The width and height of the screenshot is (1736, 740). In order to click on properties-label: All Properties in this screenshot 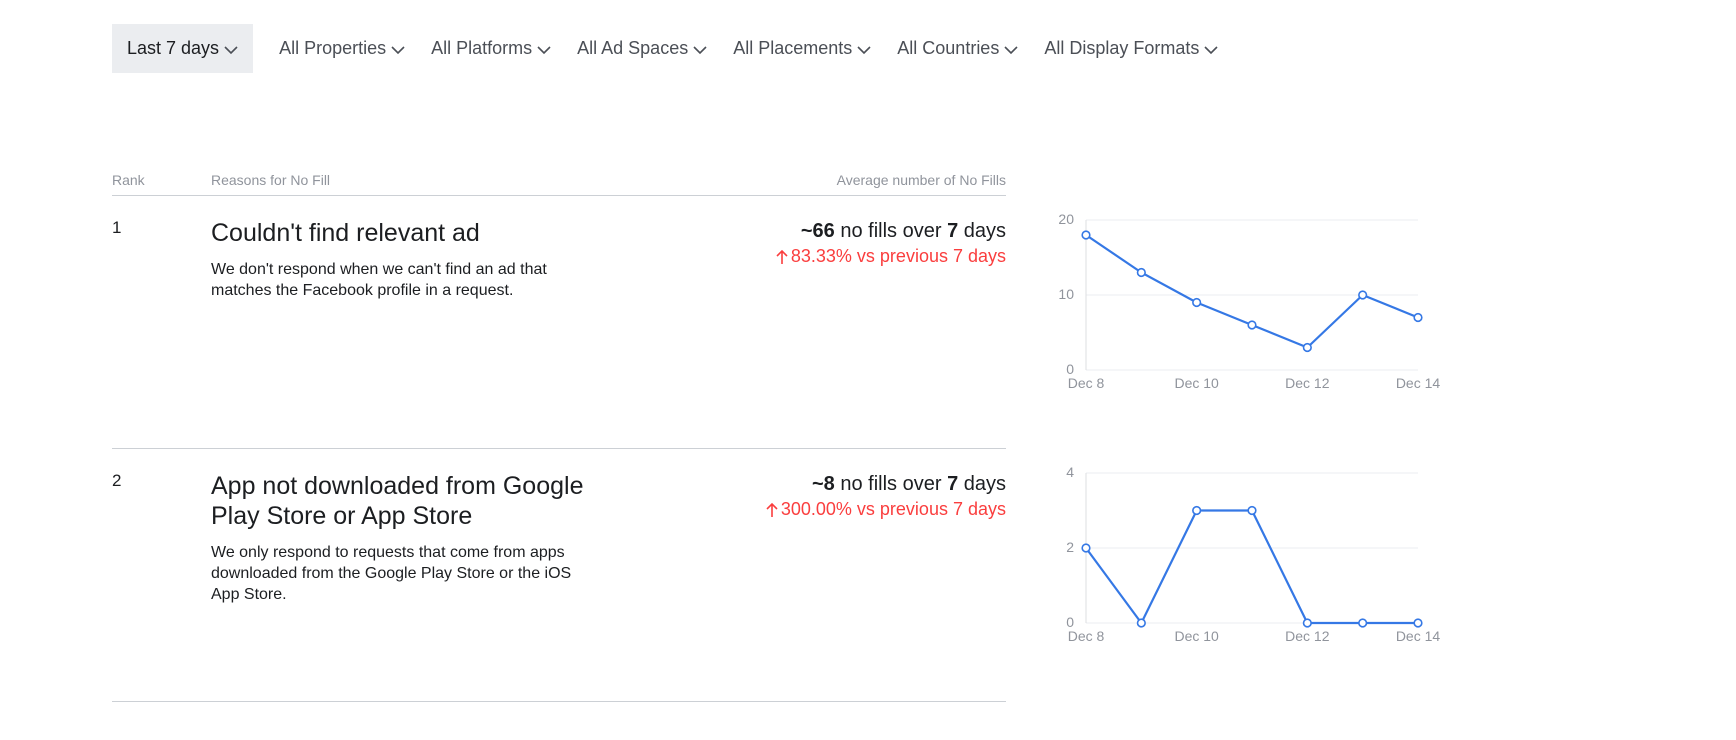, I will do `click(333, 48)`.